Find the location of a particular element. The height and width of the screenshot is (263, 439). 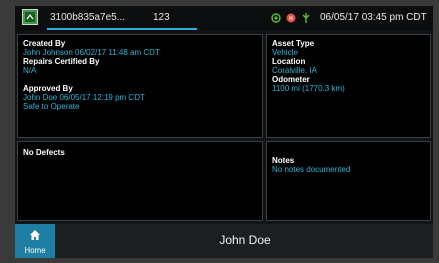

odometer-label: Odometer is located at coordinates (291, 79).